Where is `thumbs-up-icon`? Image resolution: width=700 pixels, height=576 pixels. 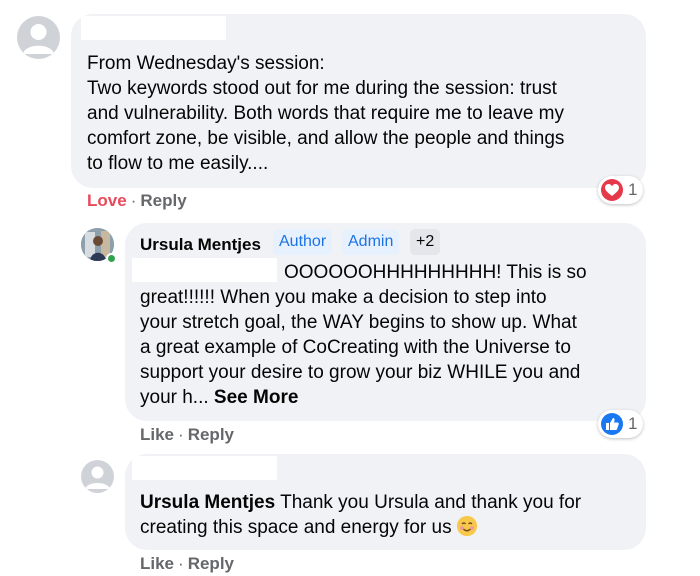 thumbs-up-icon is located at coordinates (612, 424).